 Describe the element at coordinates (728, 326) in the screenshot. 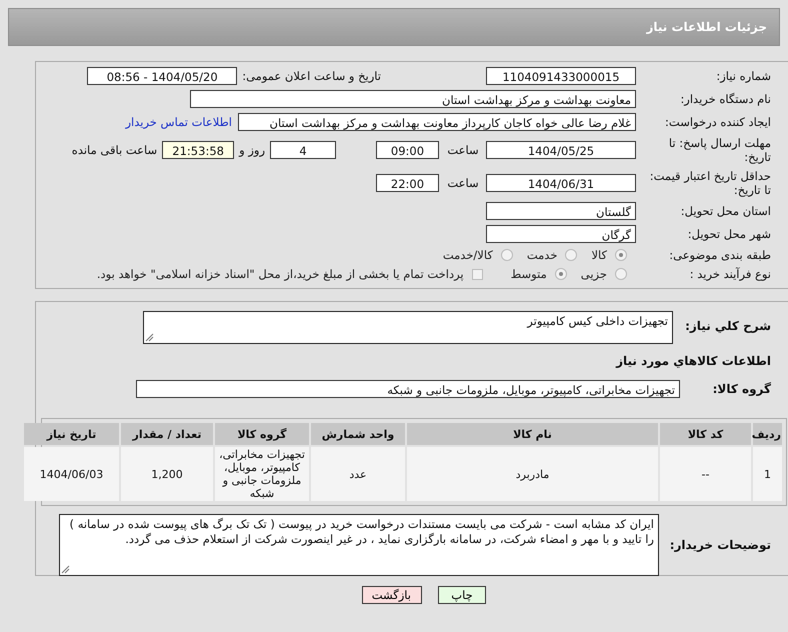

I see `field-label: شرح کلي نياز:` at that location.